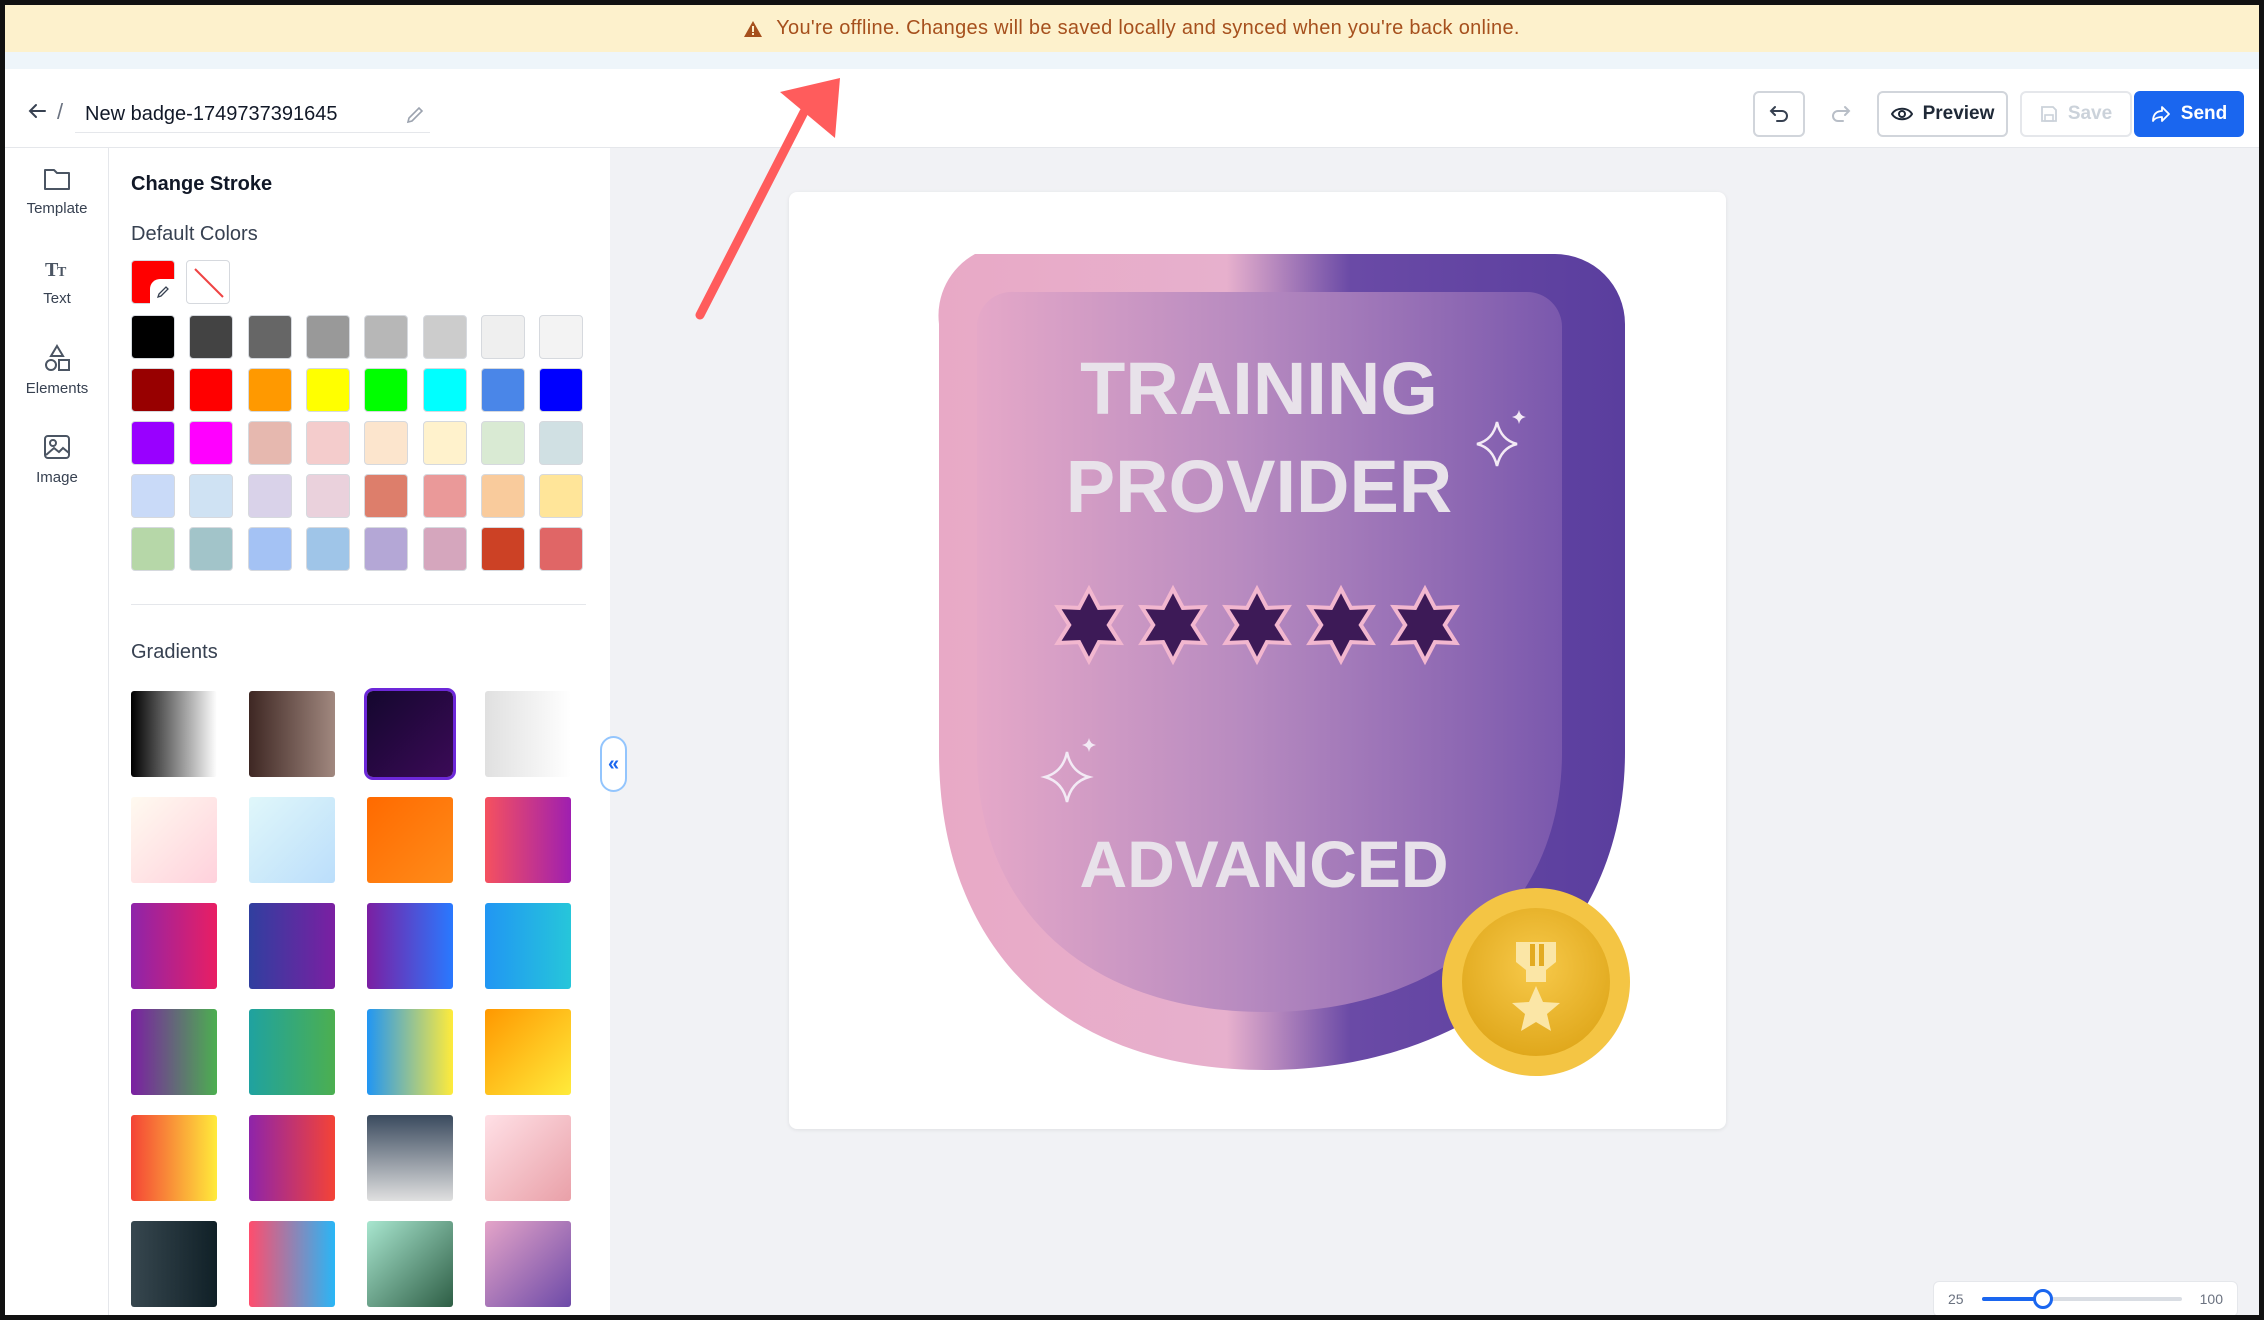  I want to click on preview-button: Preview, so click(1942, 114).